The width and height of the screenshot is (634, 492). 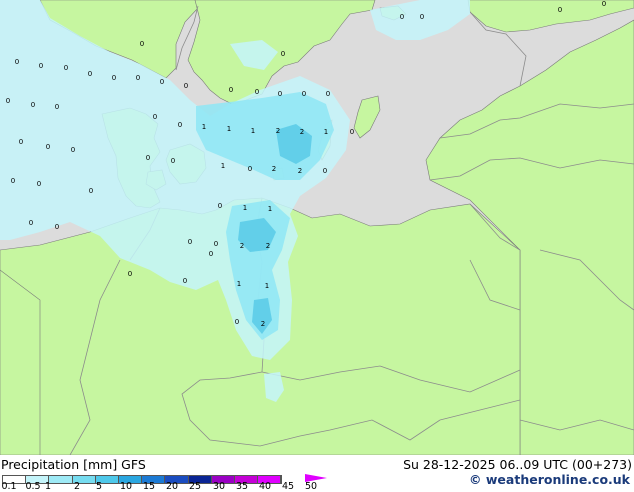 What do you see at coordinates (33, 486) in the screenshot?
I see `legend-tick-label: 0.5` at bounding box center [33, 486].